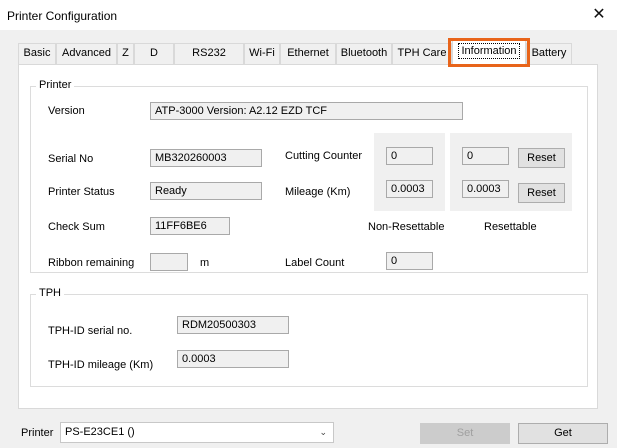 The width and height of the screenshot is (617, 448). What do you see at coordinates (485, 156) in the screenshot?
I see `cutting-counter-reset-field: 0` at bounding box center [485, 156].